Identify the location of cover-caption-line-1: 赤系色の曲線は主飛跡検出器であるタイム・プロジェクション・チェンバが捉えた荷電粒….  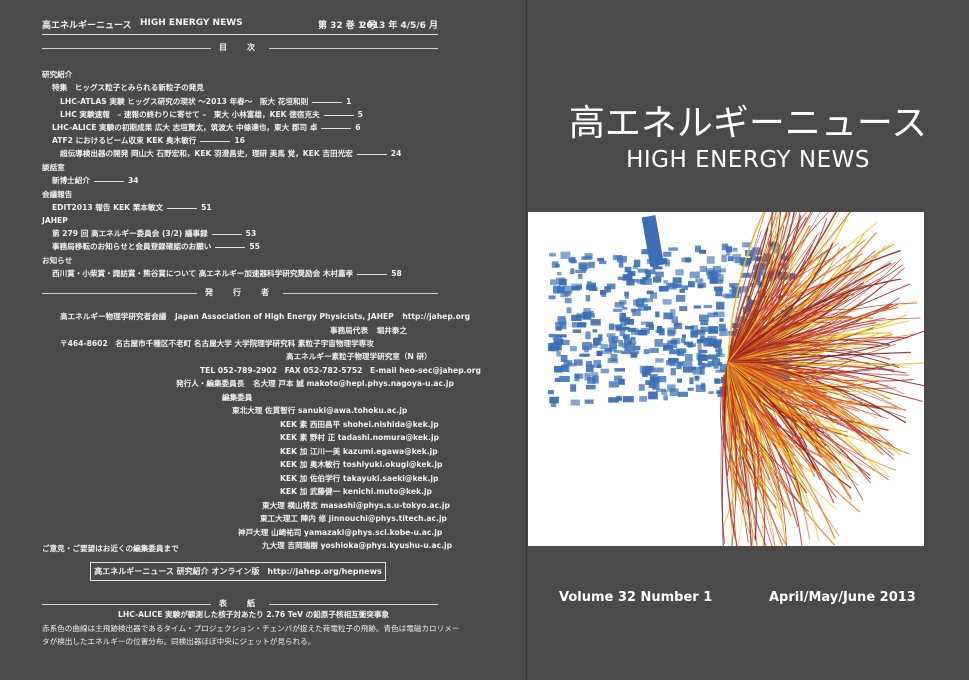
(251, 628).